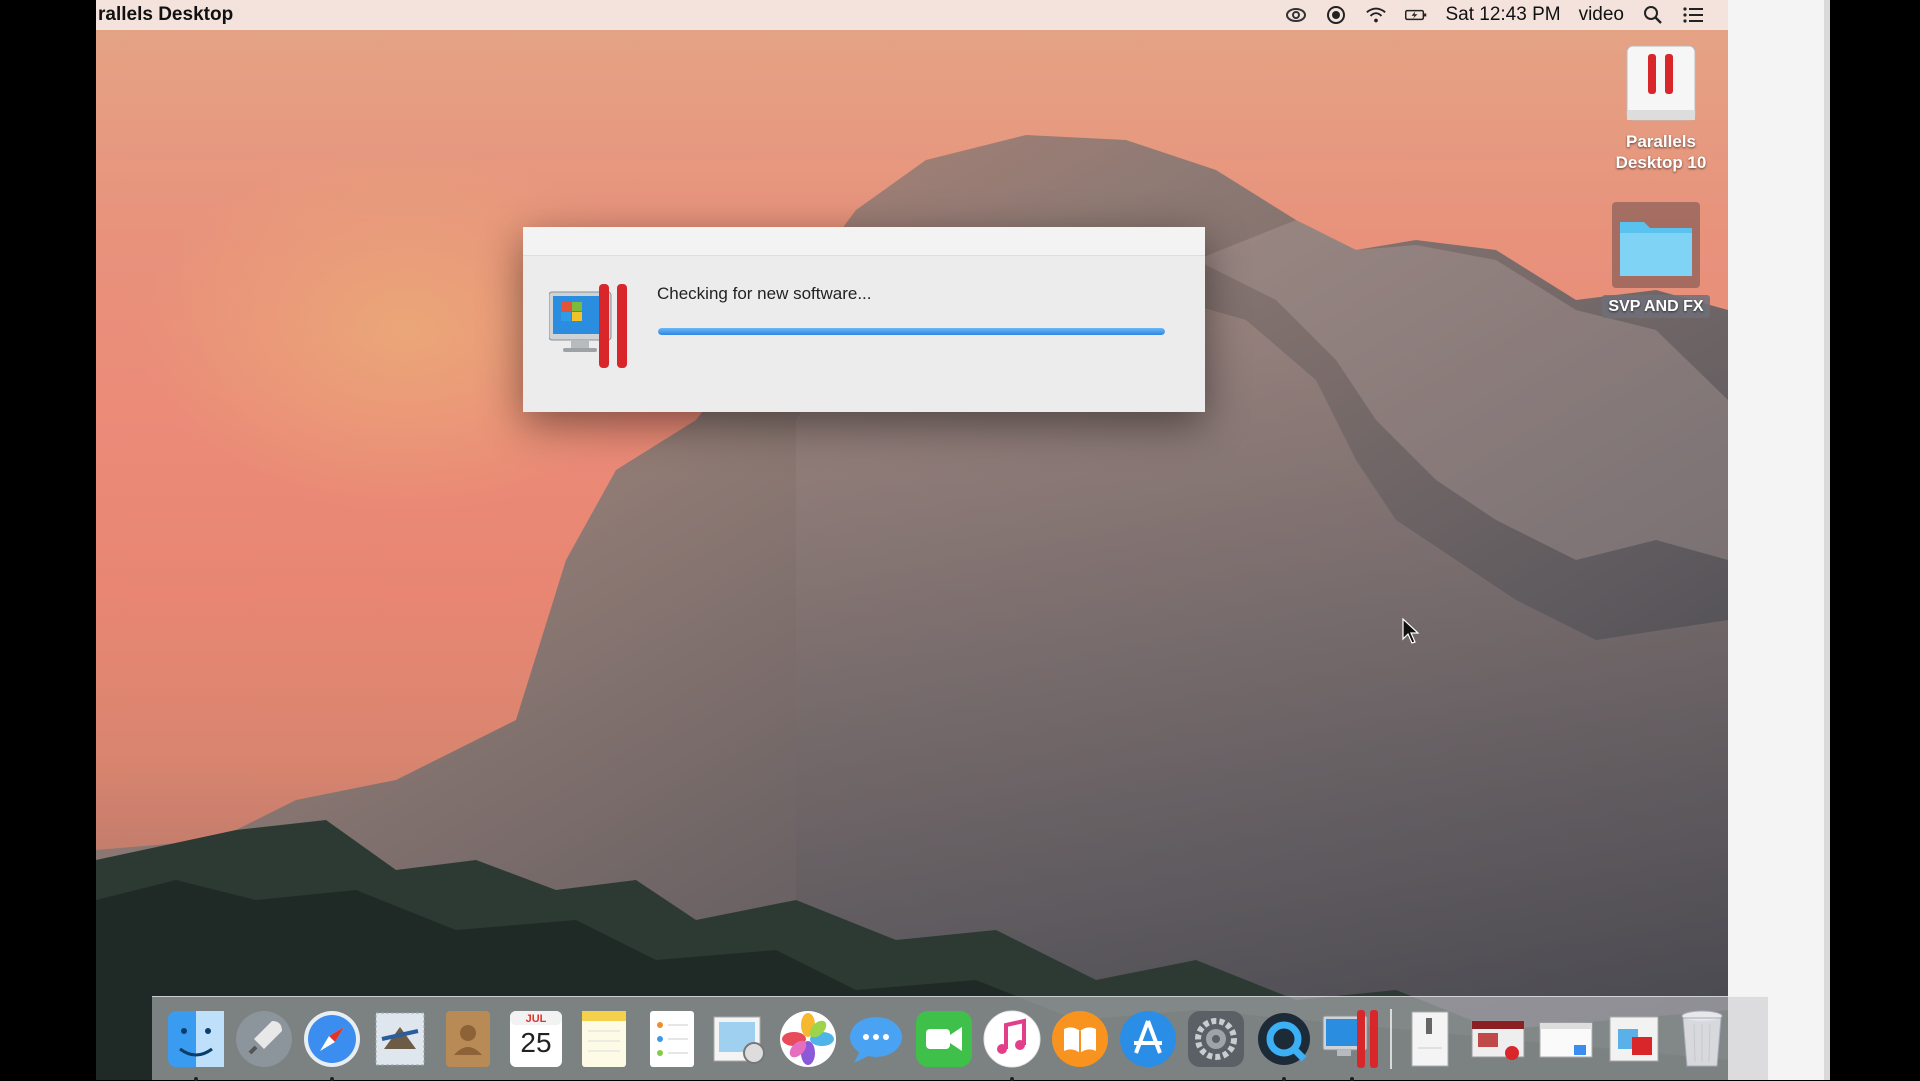  I want to click on book-icon, so click(1080, 1038).